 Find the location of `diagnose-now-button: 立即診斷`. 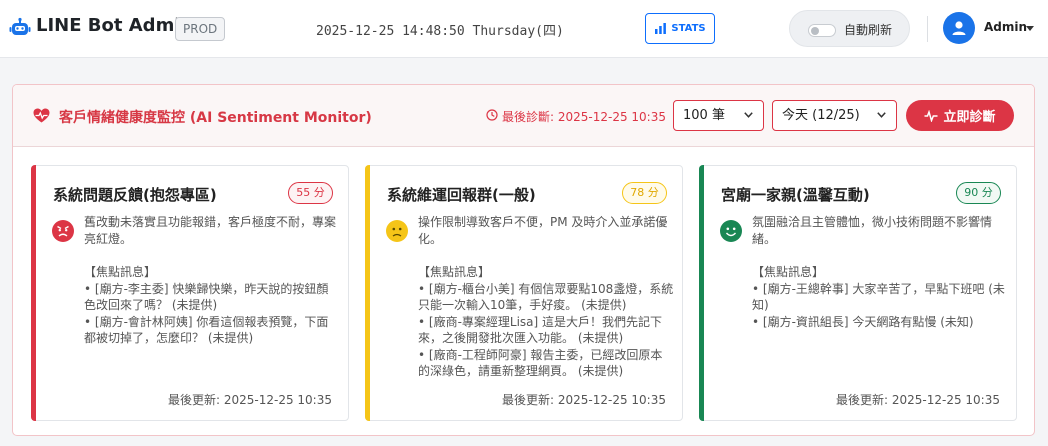

diagnose-now-button: 立即診斷 is located at coordinates (960, 115).